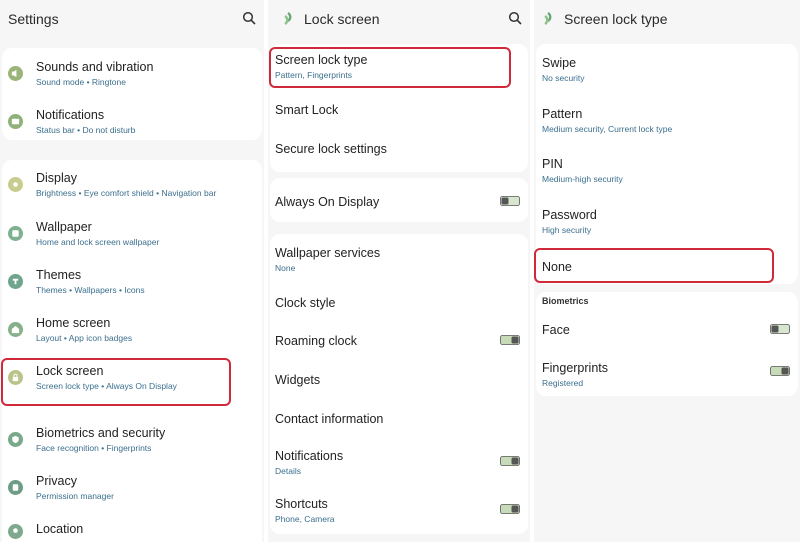  What do you see at coordinates (15, 121) in the screenshot?
I see `notification-icon` at bounding box center [15, 121].